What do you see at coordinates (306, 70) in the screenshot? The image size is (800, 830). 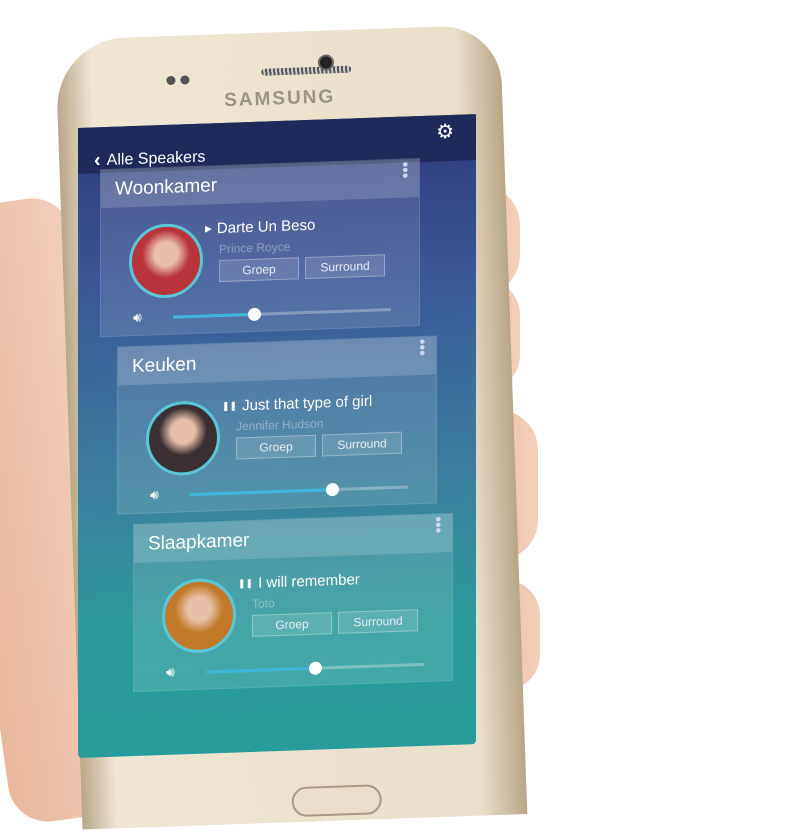 I see `earpiece` at bounding box center [306, 70].